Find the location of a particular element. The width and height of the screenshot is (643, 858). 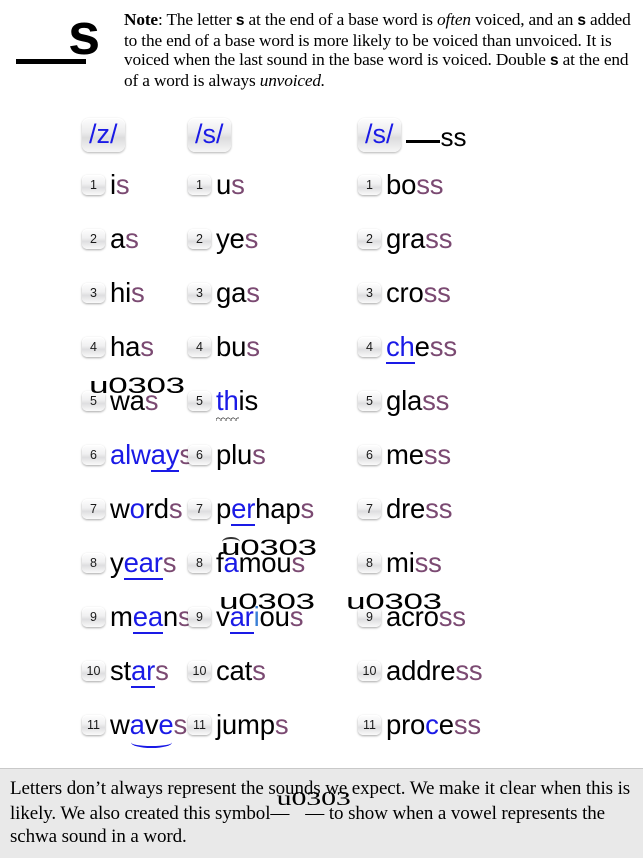

word-cross: cross is located at coordinates (418, 292).